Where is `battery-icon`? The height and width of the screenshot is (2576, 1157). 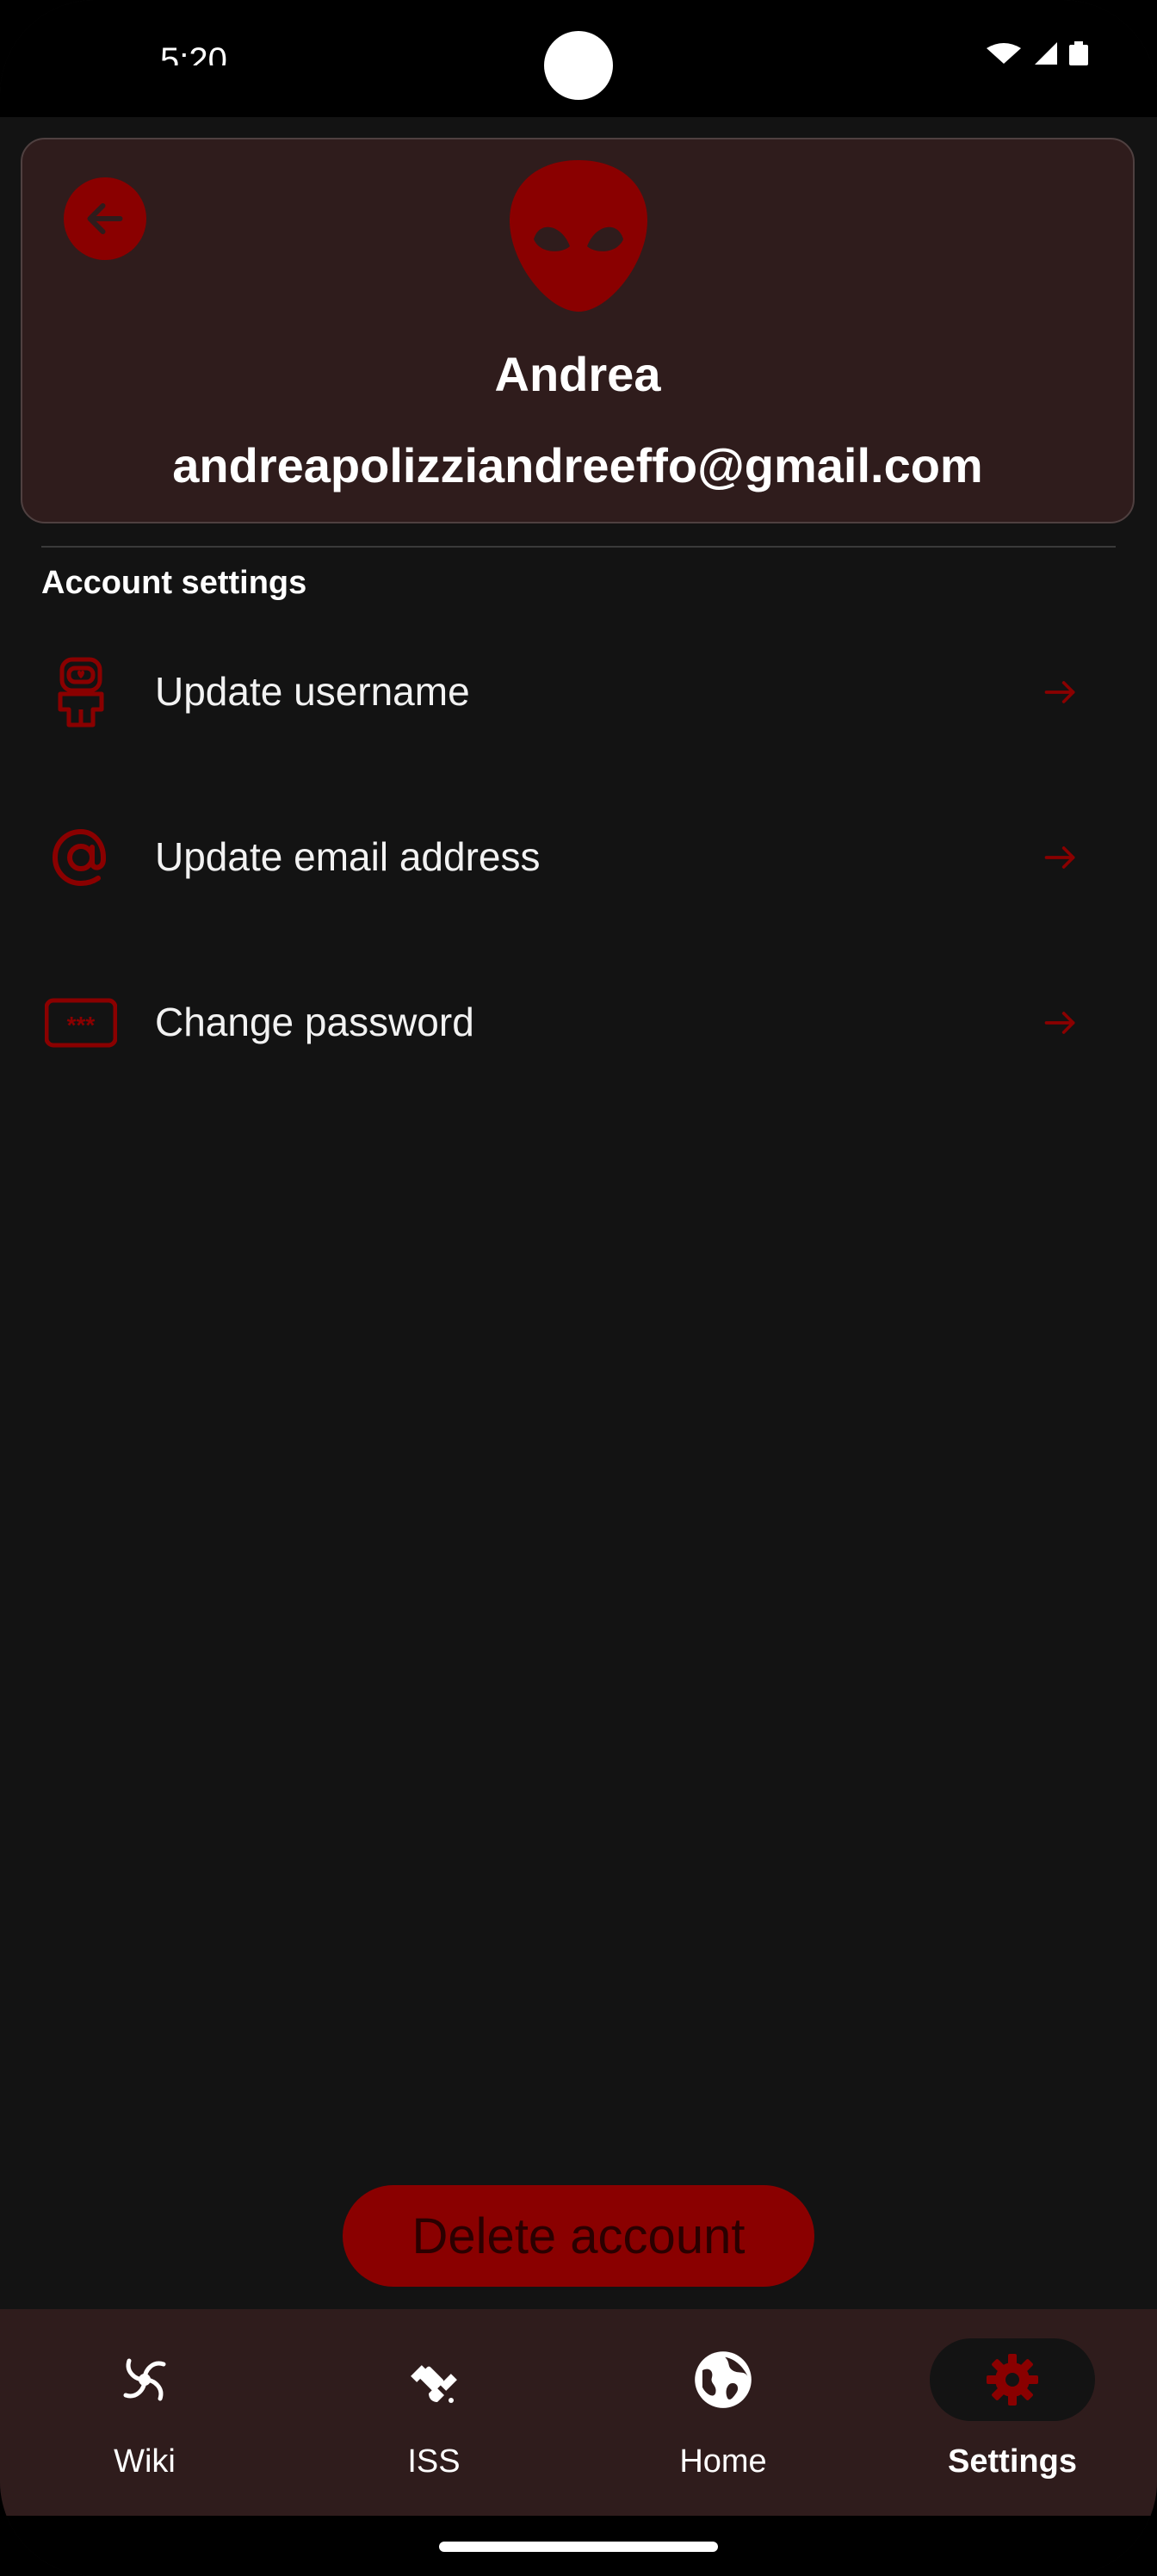 battery-icon is located at coordinates (1078, 53).